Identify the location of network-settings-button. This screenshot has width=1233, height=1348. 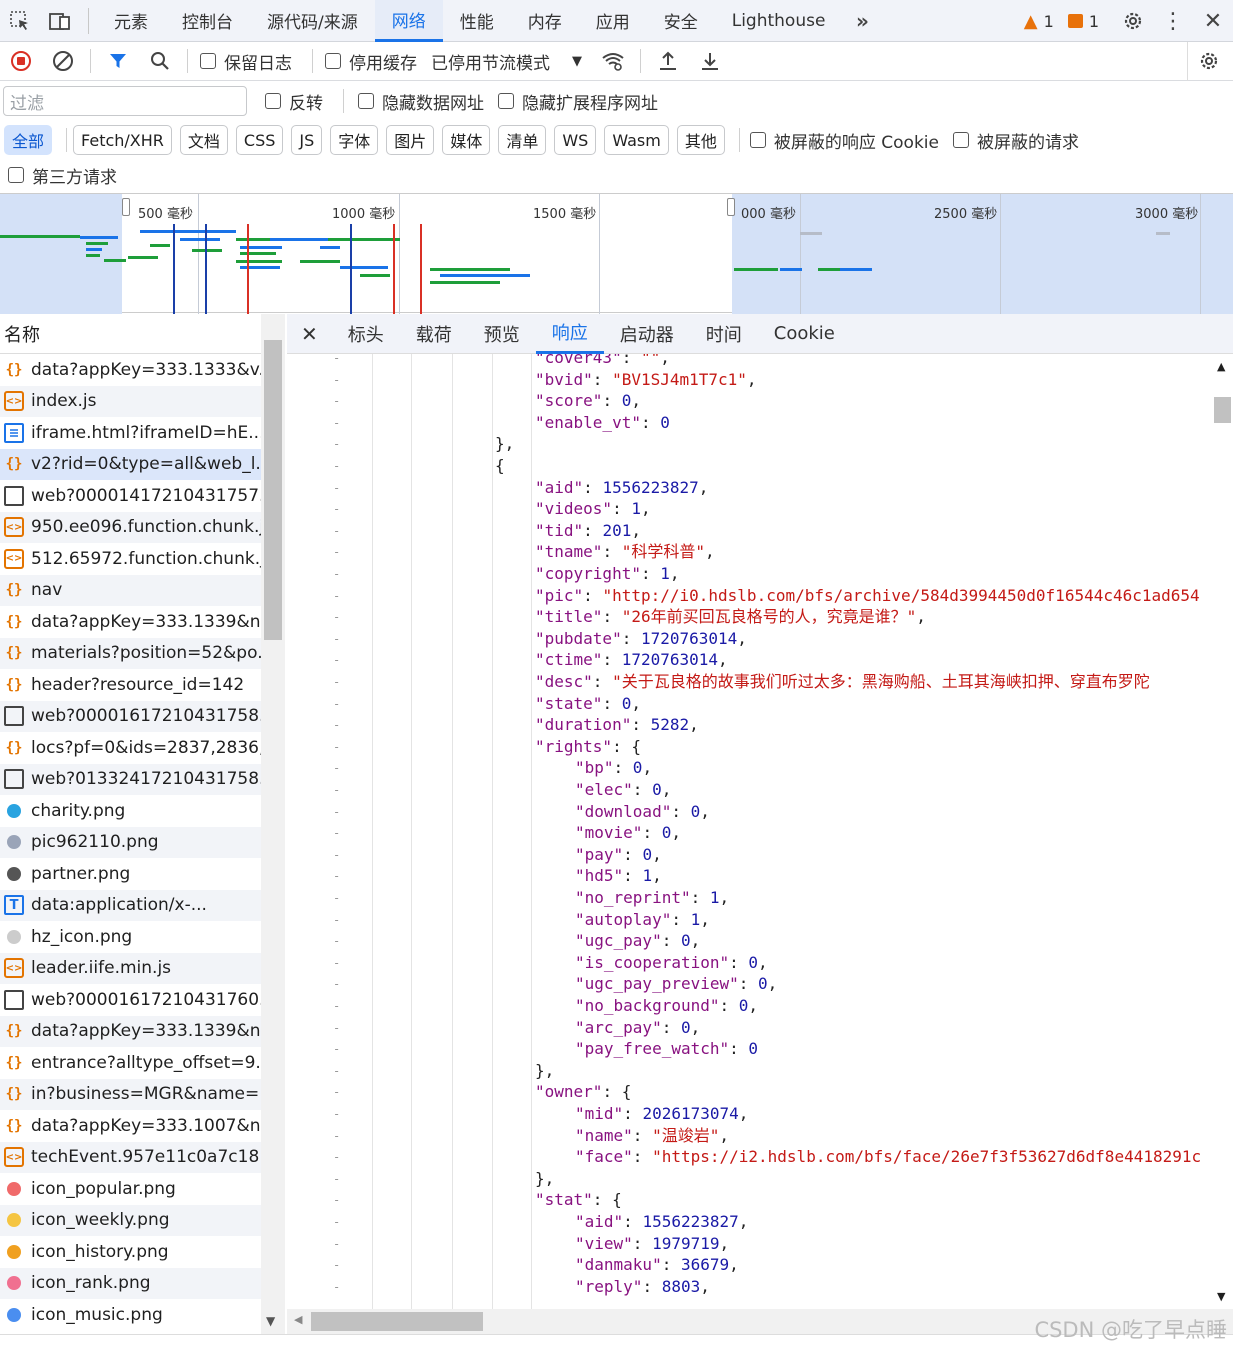
(1208, 61).